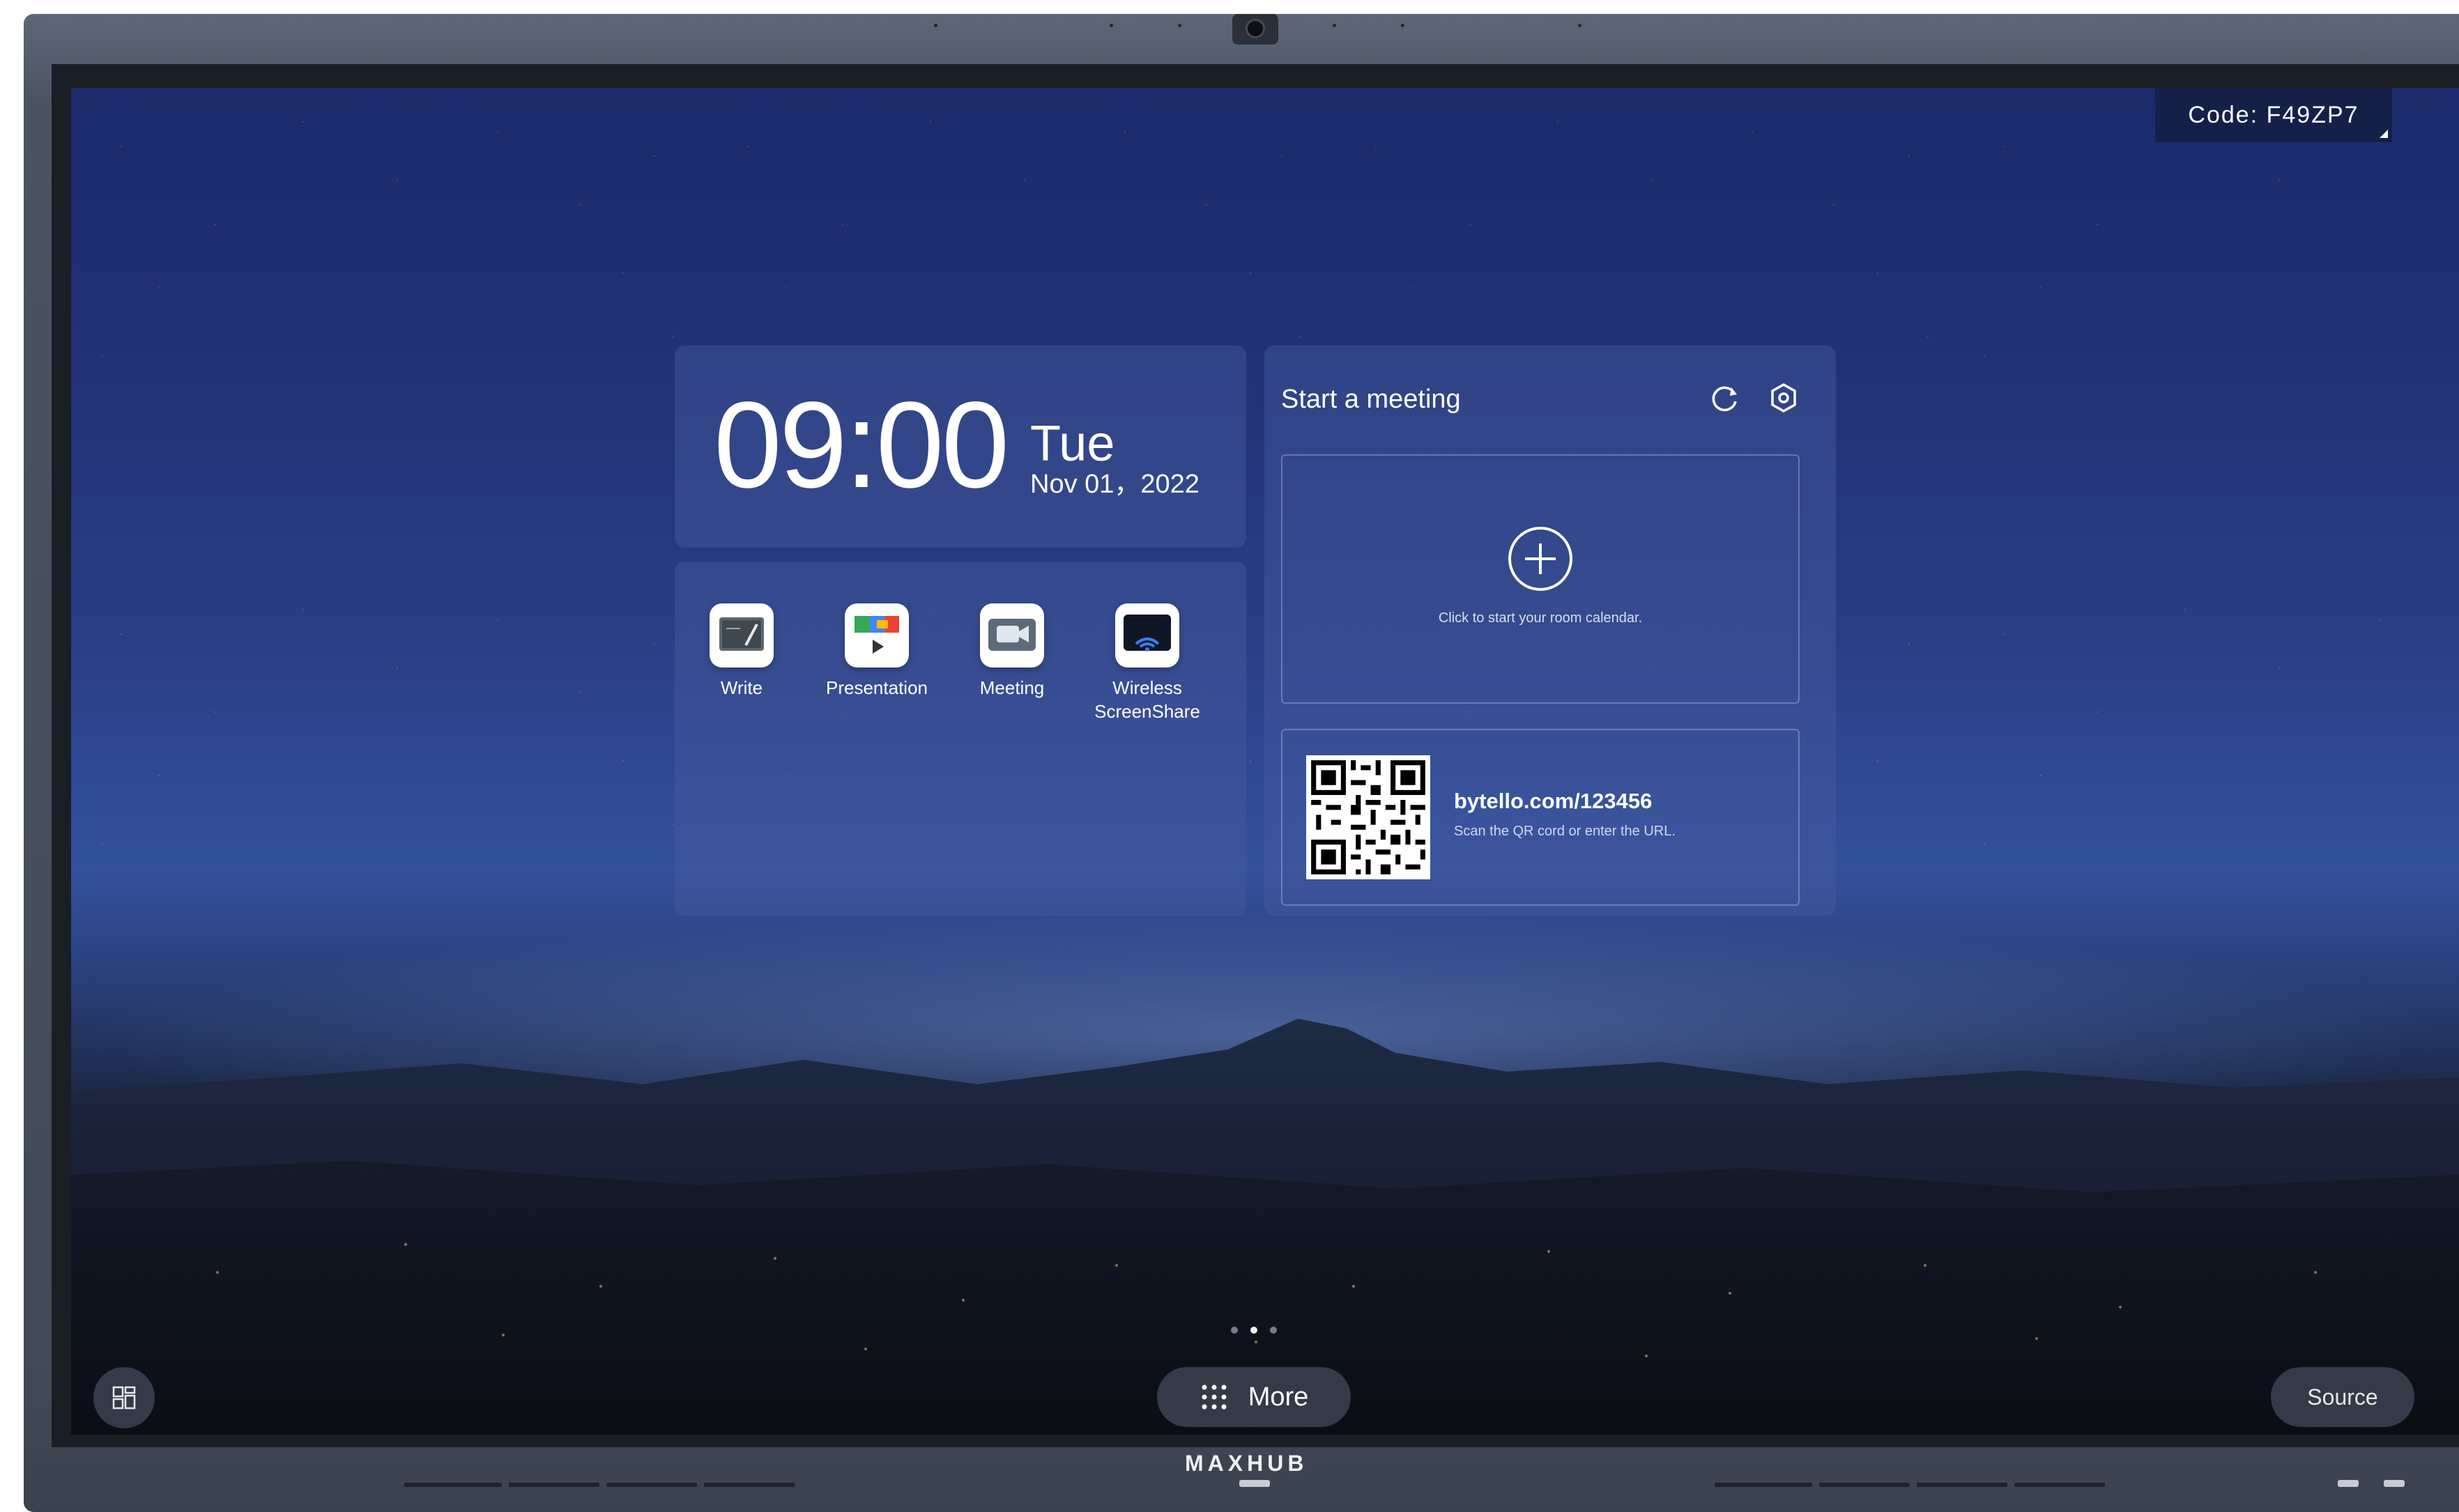 This screenshot has width=2459, height=1512. Describe the element at coordinates (741, 687) in the screenshot. I see `app-write-label: Write` at that location.